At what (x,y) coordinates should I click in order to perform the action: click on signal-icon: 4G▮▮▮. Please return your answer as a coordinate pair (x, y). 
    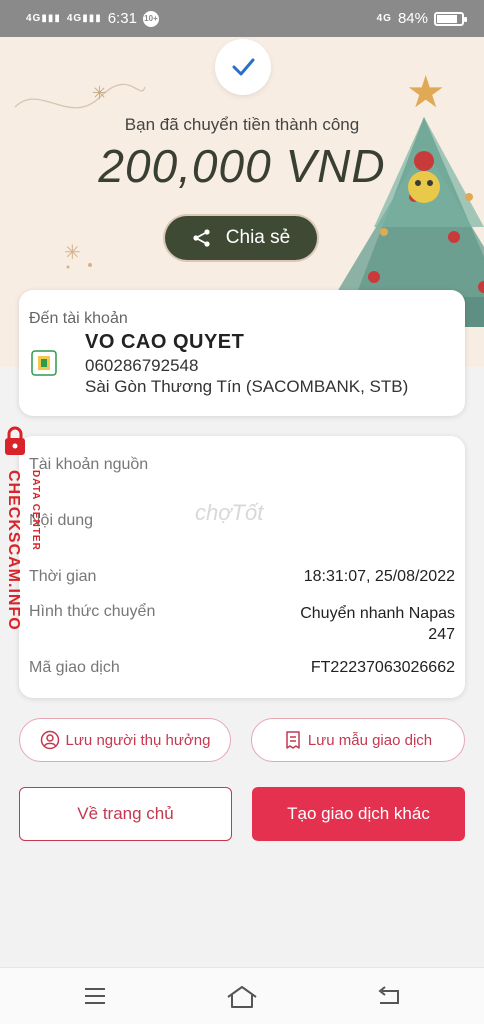
    Looking at the image, I should click on (43, 18).